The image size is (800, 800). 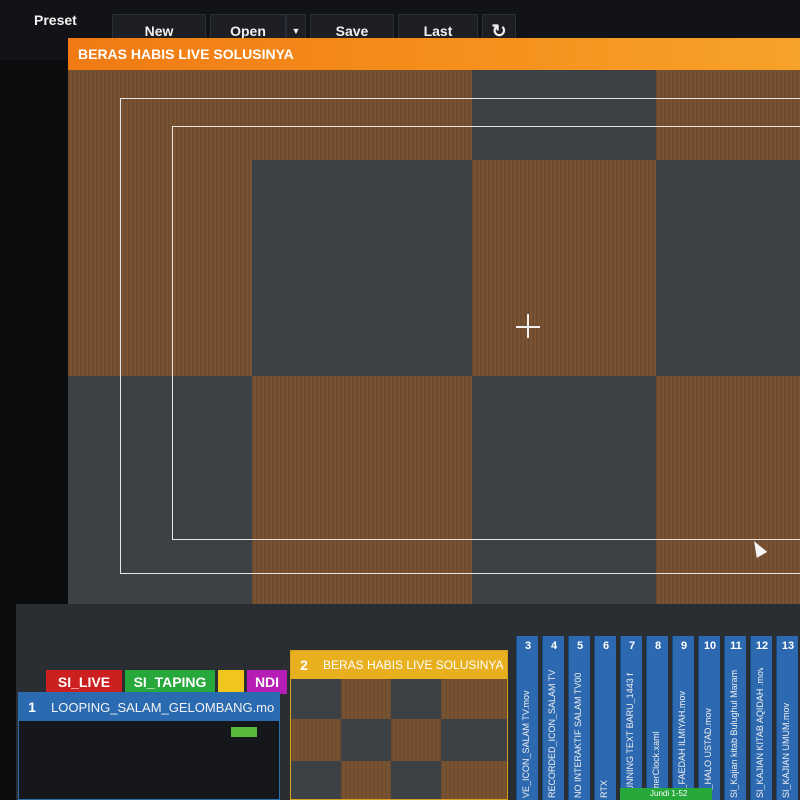 I want to click on preset-label: Preset, so click(x=55, y=20).